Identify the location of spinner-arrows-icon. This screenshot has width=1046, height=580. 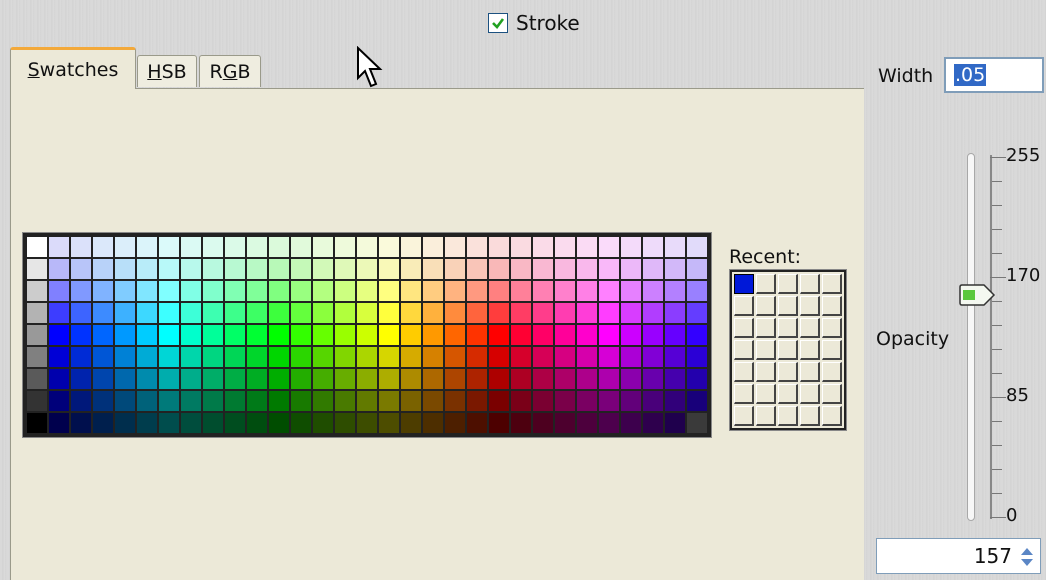
(1027, 557).